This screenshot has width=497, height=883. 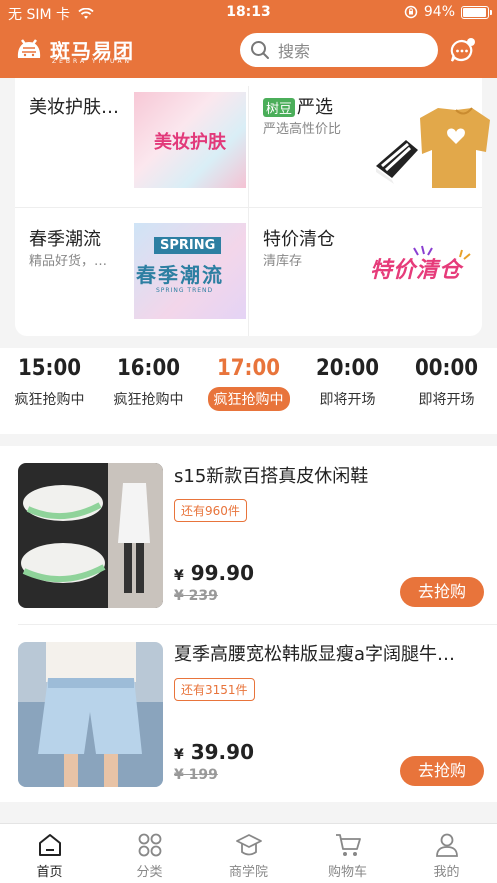 I want to click on product-name: s15新款百搭真皮休闲鞋, so click(x=271, y=476).